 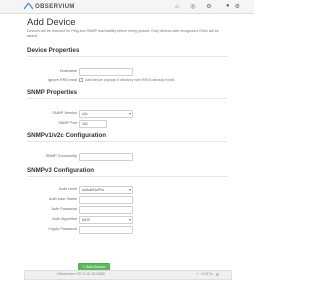 What do you see at coordinates (106, 200) in the screenshot?
I see `auth-username-input` at bounding box center [106, 200].